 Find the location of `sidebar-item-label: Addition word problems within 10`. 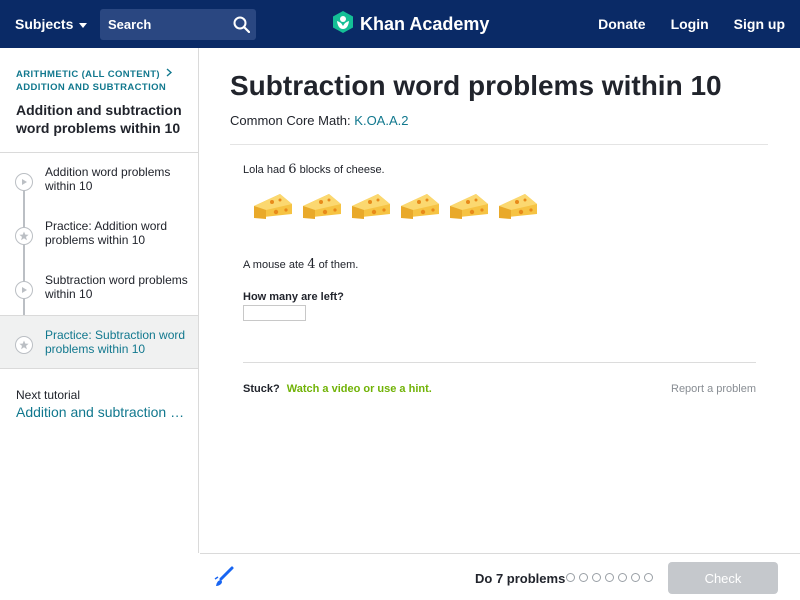

sidebar-item-label: Addition word problems within 10 is located at coordinates (108, 179).